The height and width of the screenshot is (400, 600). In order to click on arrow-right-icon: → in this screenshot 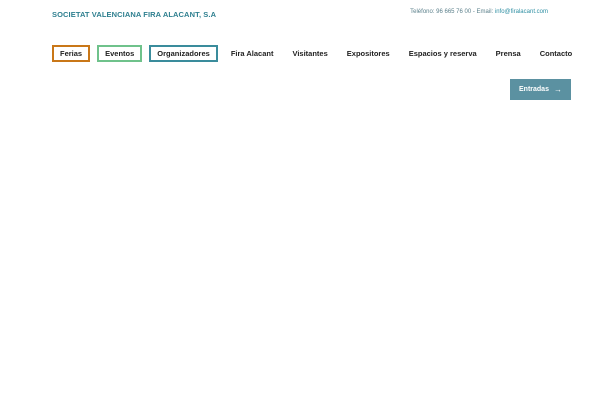, I will do `click(557, 89)`.